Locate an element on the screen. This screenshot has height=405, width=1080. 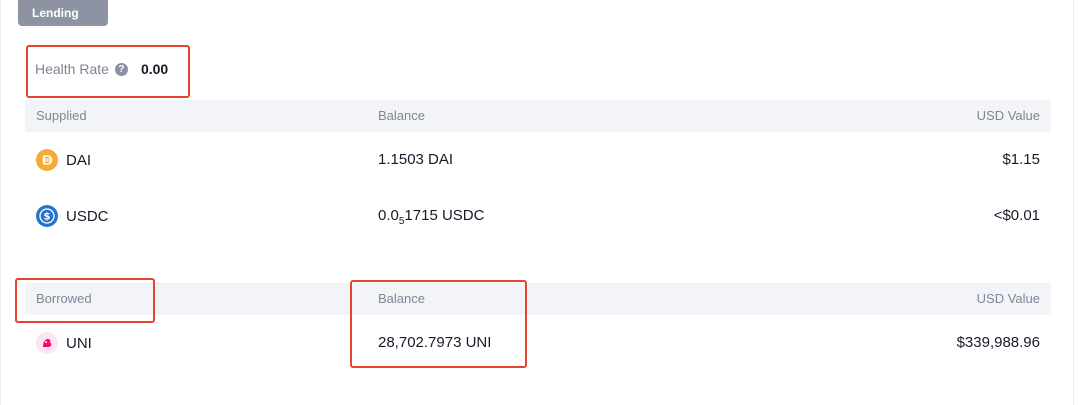
usdc-coin-icon: $ is located at coordinates (47, 216).